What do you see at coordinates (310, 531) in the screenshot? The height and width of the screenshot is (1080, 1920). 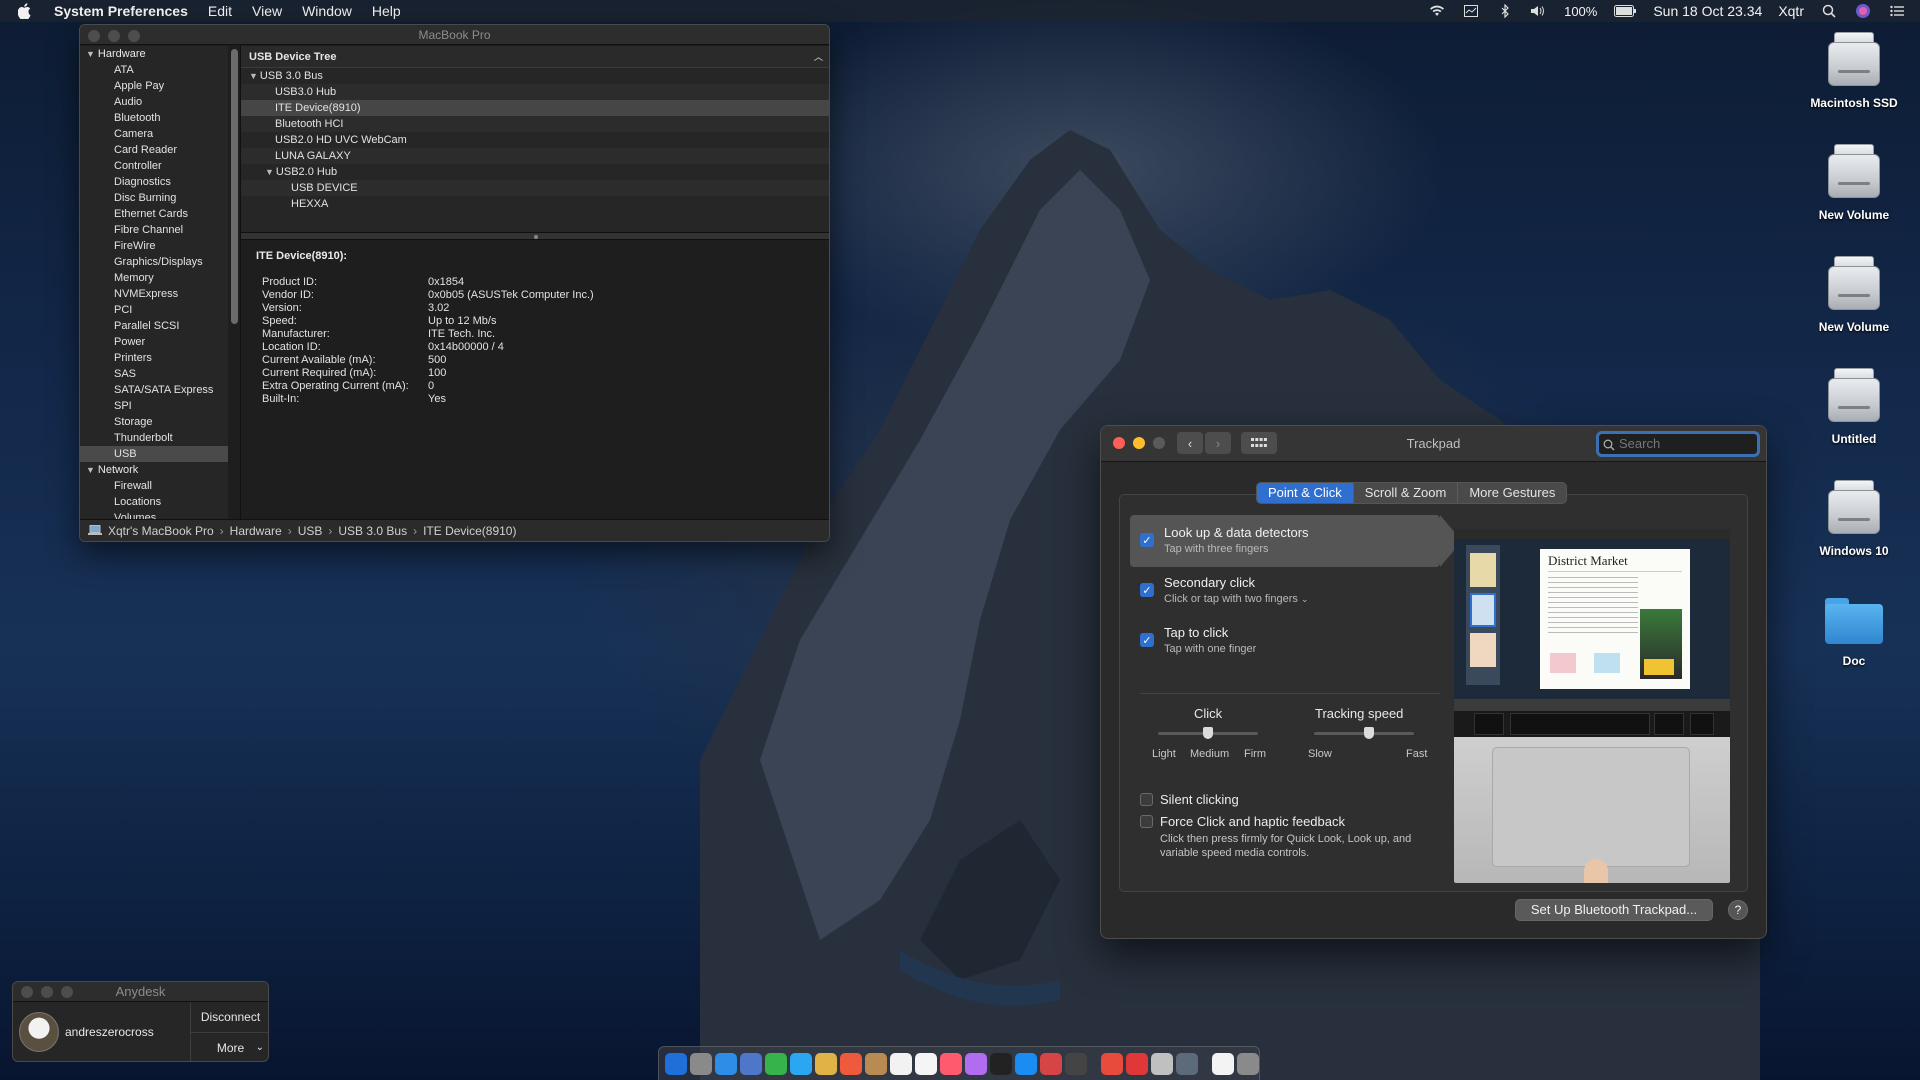 I see `path-item: USB` at bounding box center [310, 531].